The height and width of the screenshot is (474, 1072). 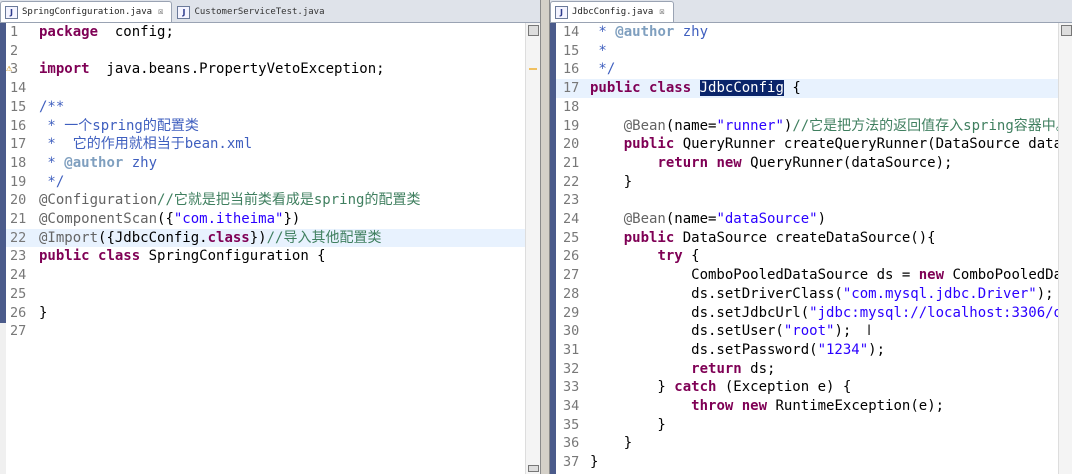 I want to click on pane-divider, so click(x=545, y=237).